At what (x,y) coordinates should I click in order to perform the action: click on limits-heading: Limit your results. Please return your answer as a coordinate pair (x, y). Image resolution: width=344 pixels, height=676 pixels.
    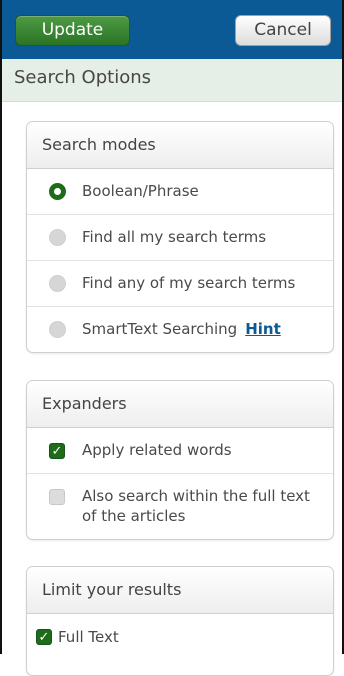
    Looking at the image, I should click on (180, 590).